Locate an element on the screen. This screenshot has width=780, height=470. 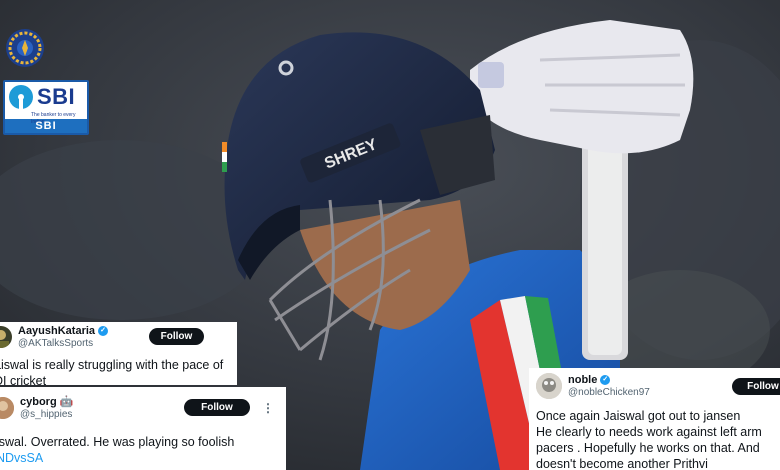
tweet-line: DI cricket is located at coordinates (23, 379).